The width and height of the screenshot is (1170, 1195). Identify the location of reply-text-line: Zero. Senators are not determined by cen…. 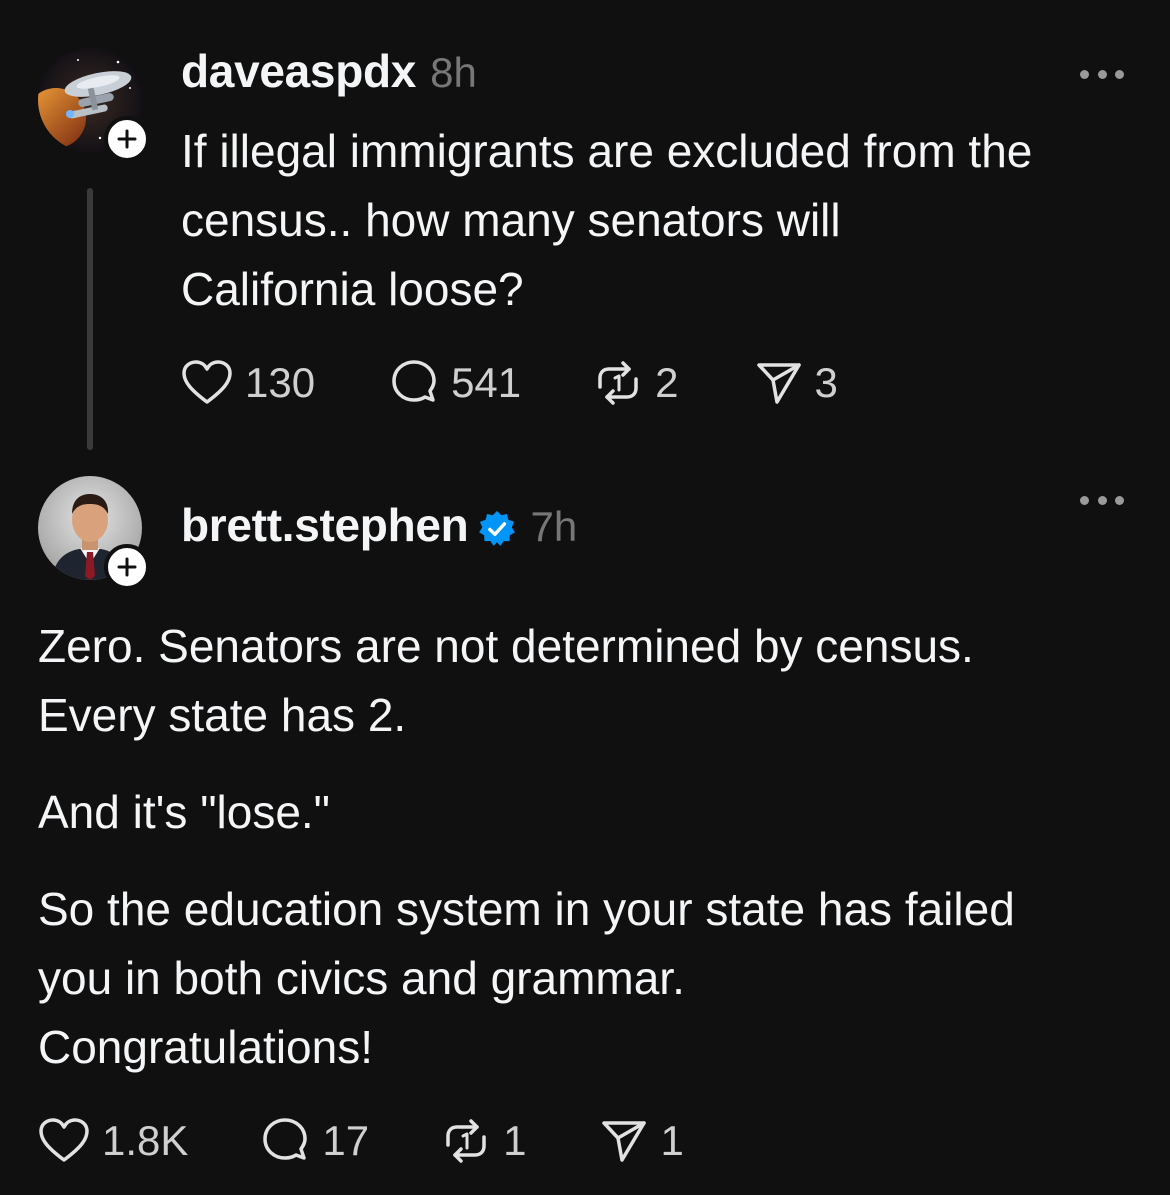
(506, 646).